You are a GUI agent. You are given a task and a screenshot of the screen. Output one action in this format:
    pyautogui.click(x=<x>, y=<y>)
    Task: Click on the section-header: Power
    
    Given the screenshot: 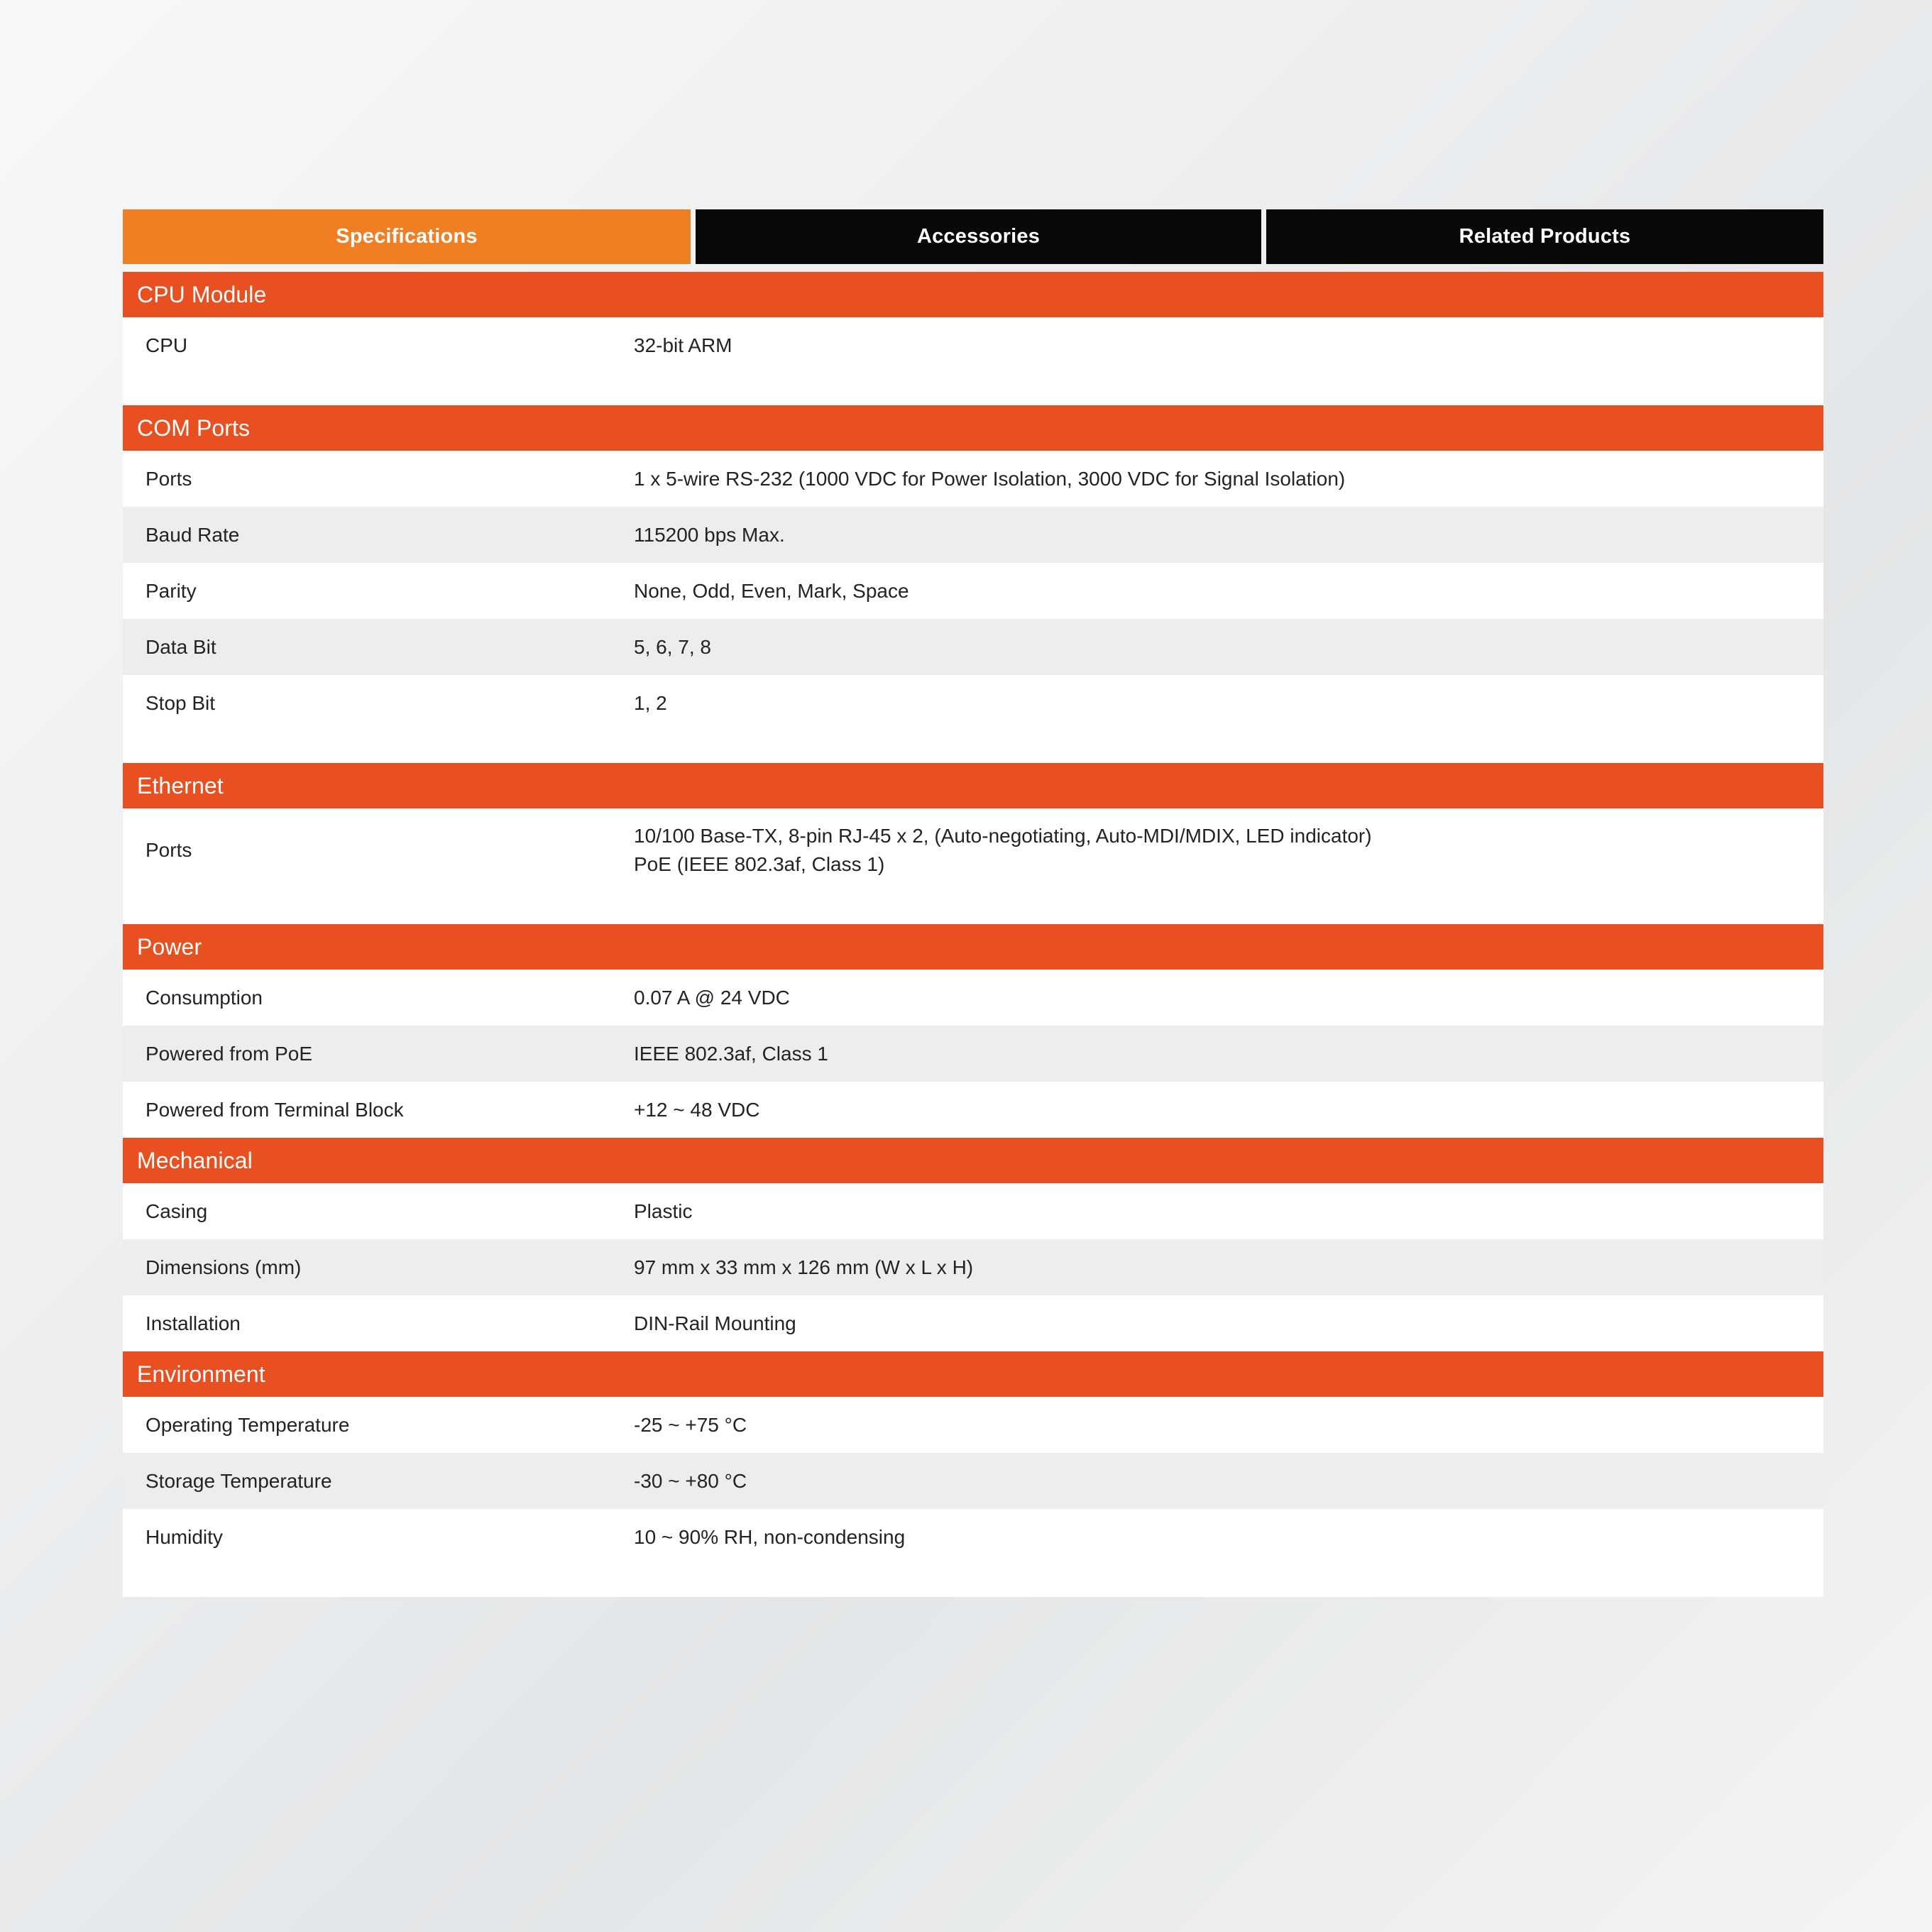 What is the action you would take?
    pyautogui.click(x=973, y=947)
    